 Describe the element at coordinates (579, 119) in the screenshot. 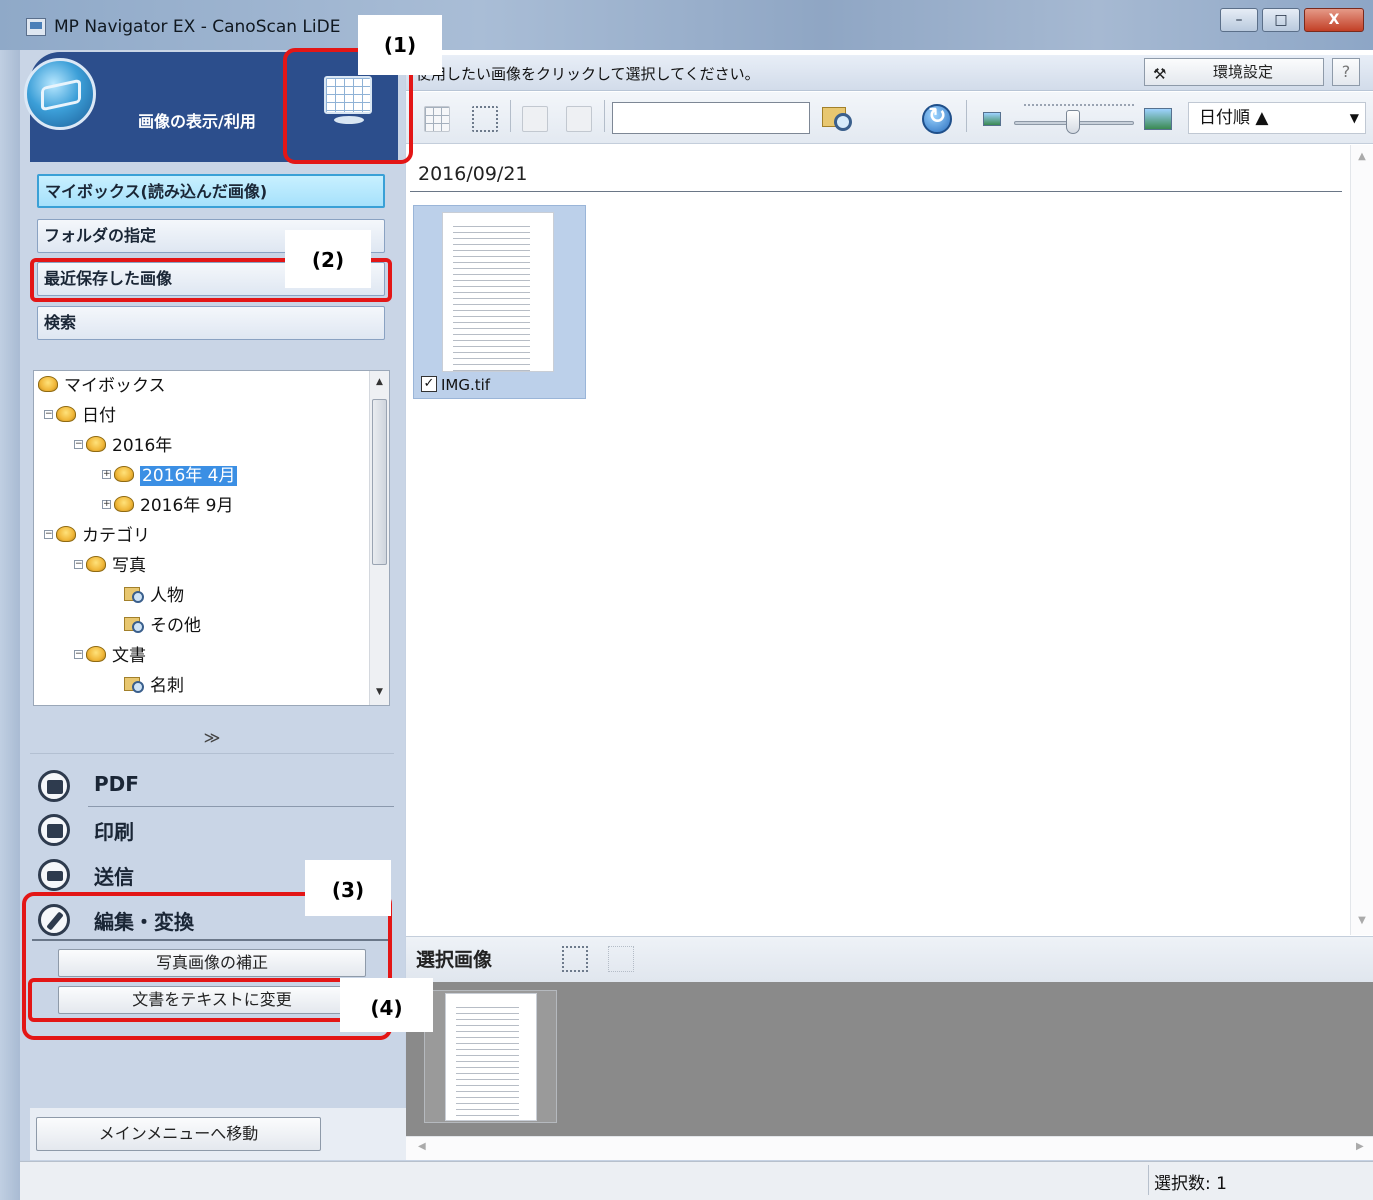

I see `image-info-icon` at that location.